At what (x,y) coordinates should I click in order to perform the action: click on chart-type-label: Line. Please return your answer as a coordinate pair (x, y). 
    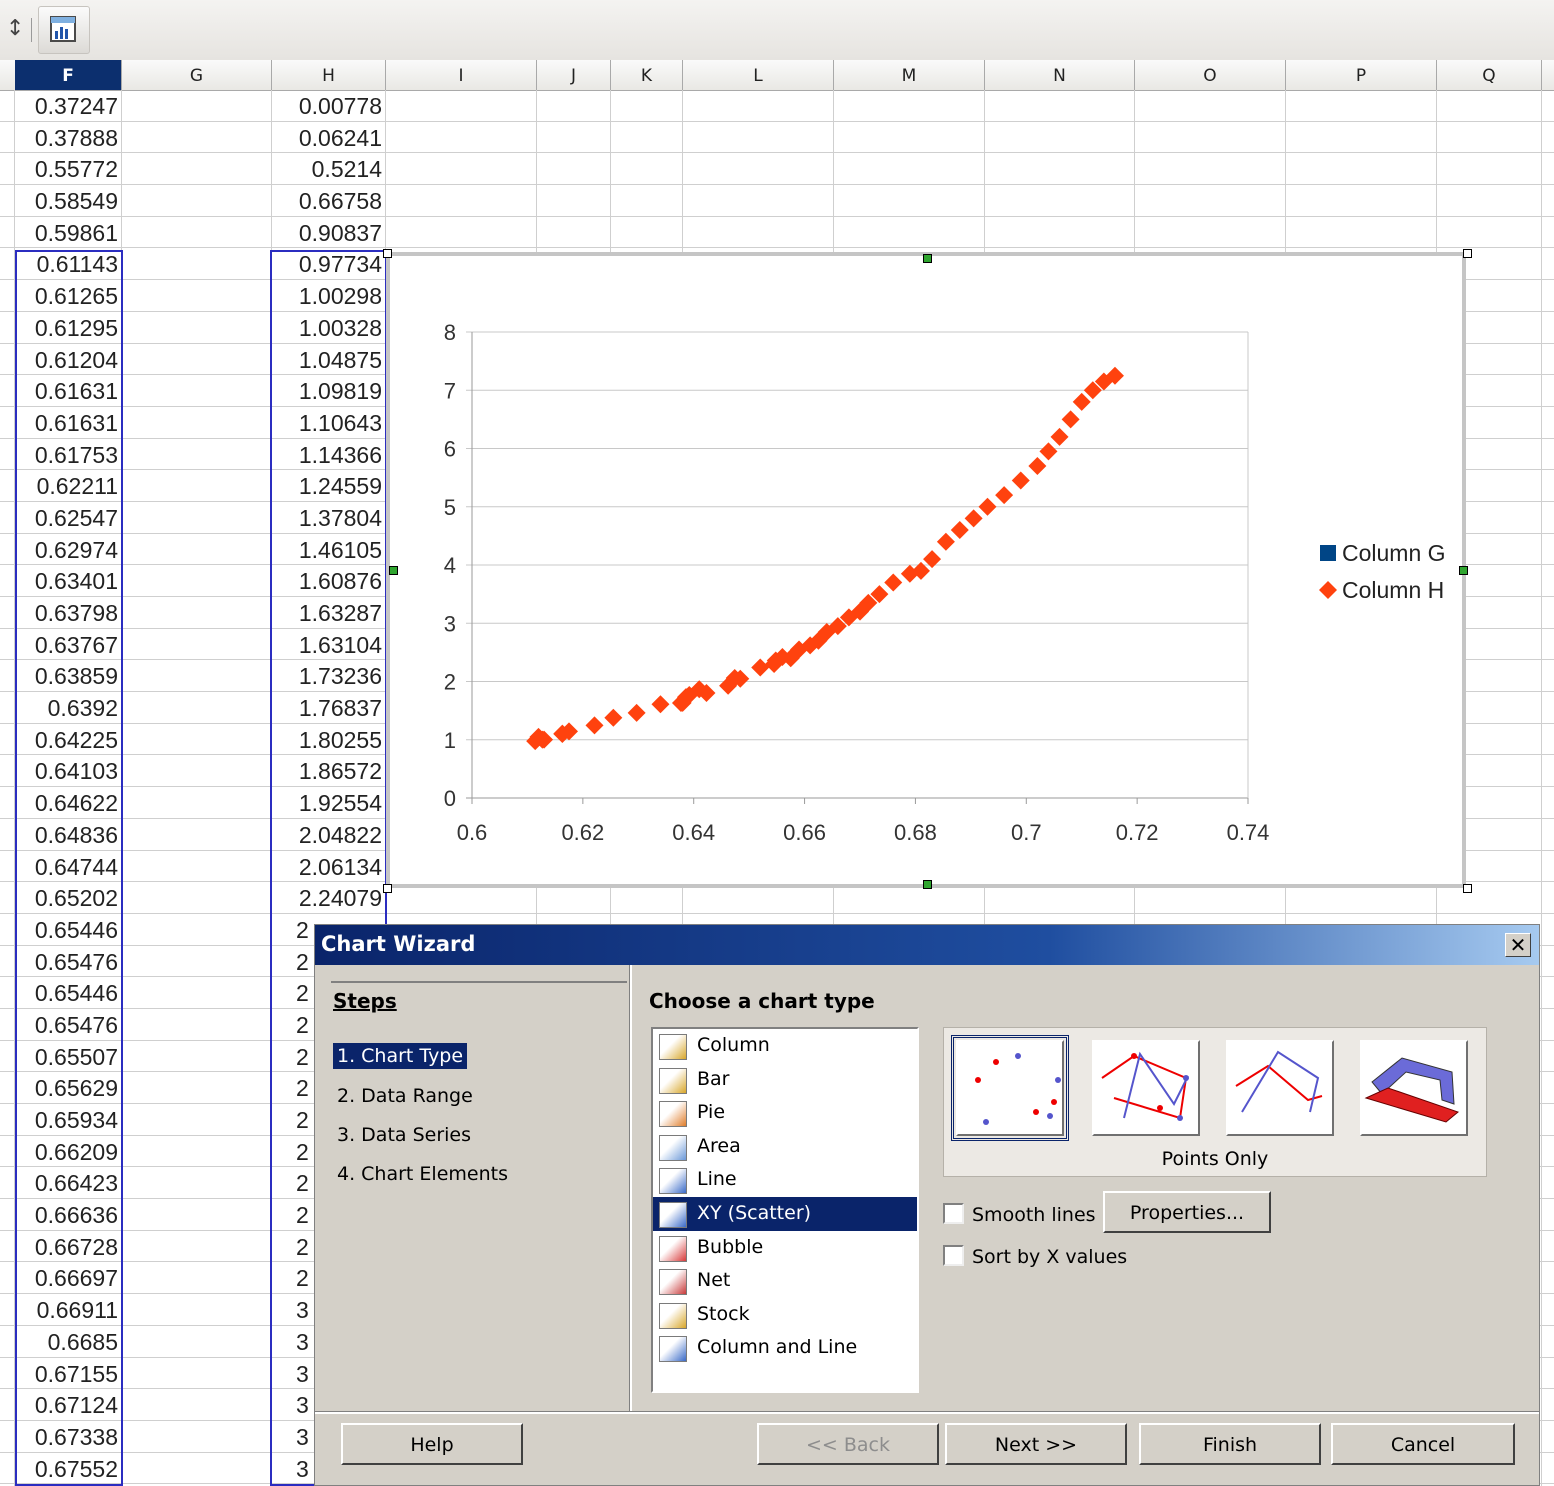
    Looking at the image, I should click on (717, 1179).